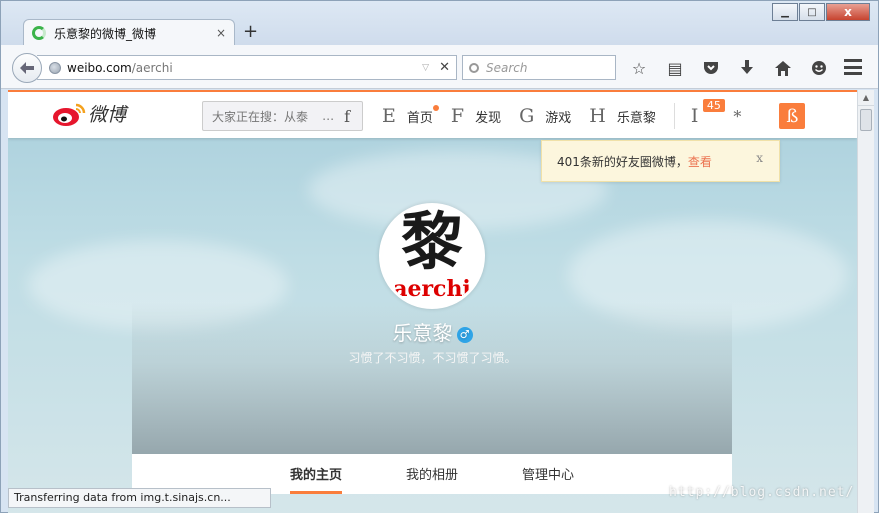 This screenshot has width=879, height=513. I want to click on notice-text: 401条新的好友圈微博，, so click(622, 161).